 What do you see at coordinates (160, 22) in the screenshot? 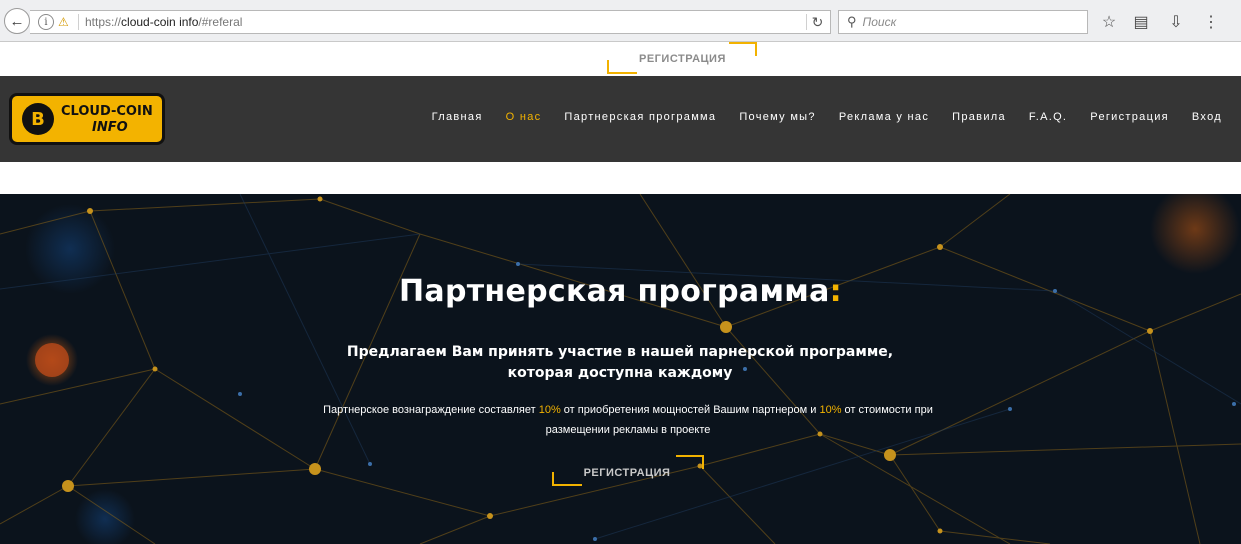
I see `url-host: cloud-coin info` at bounding box center [160, 22].